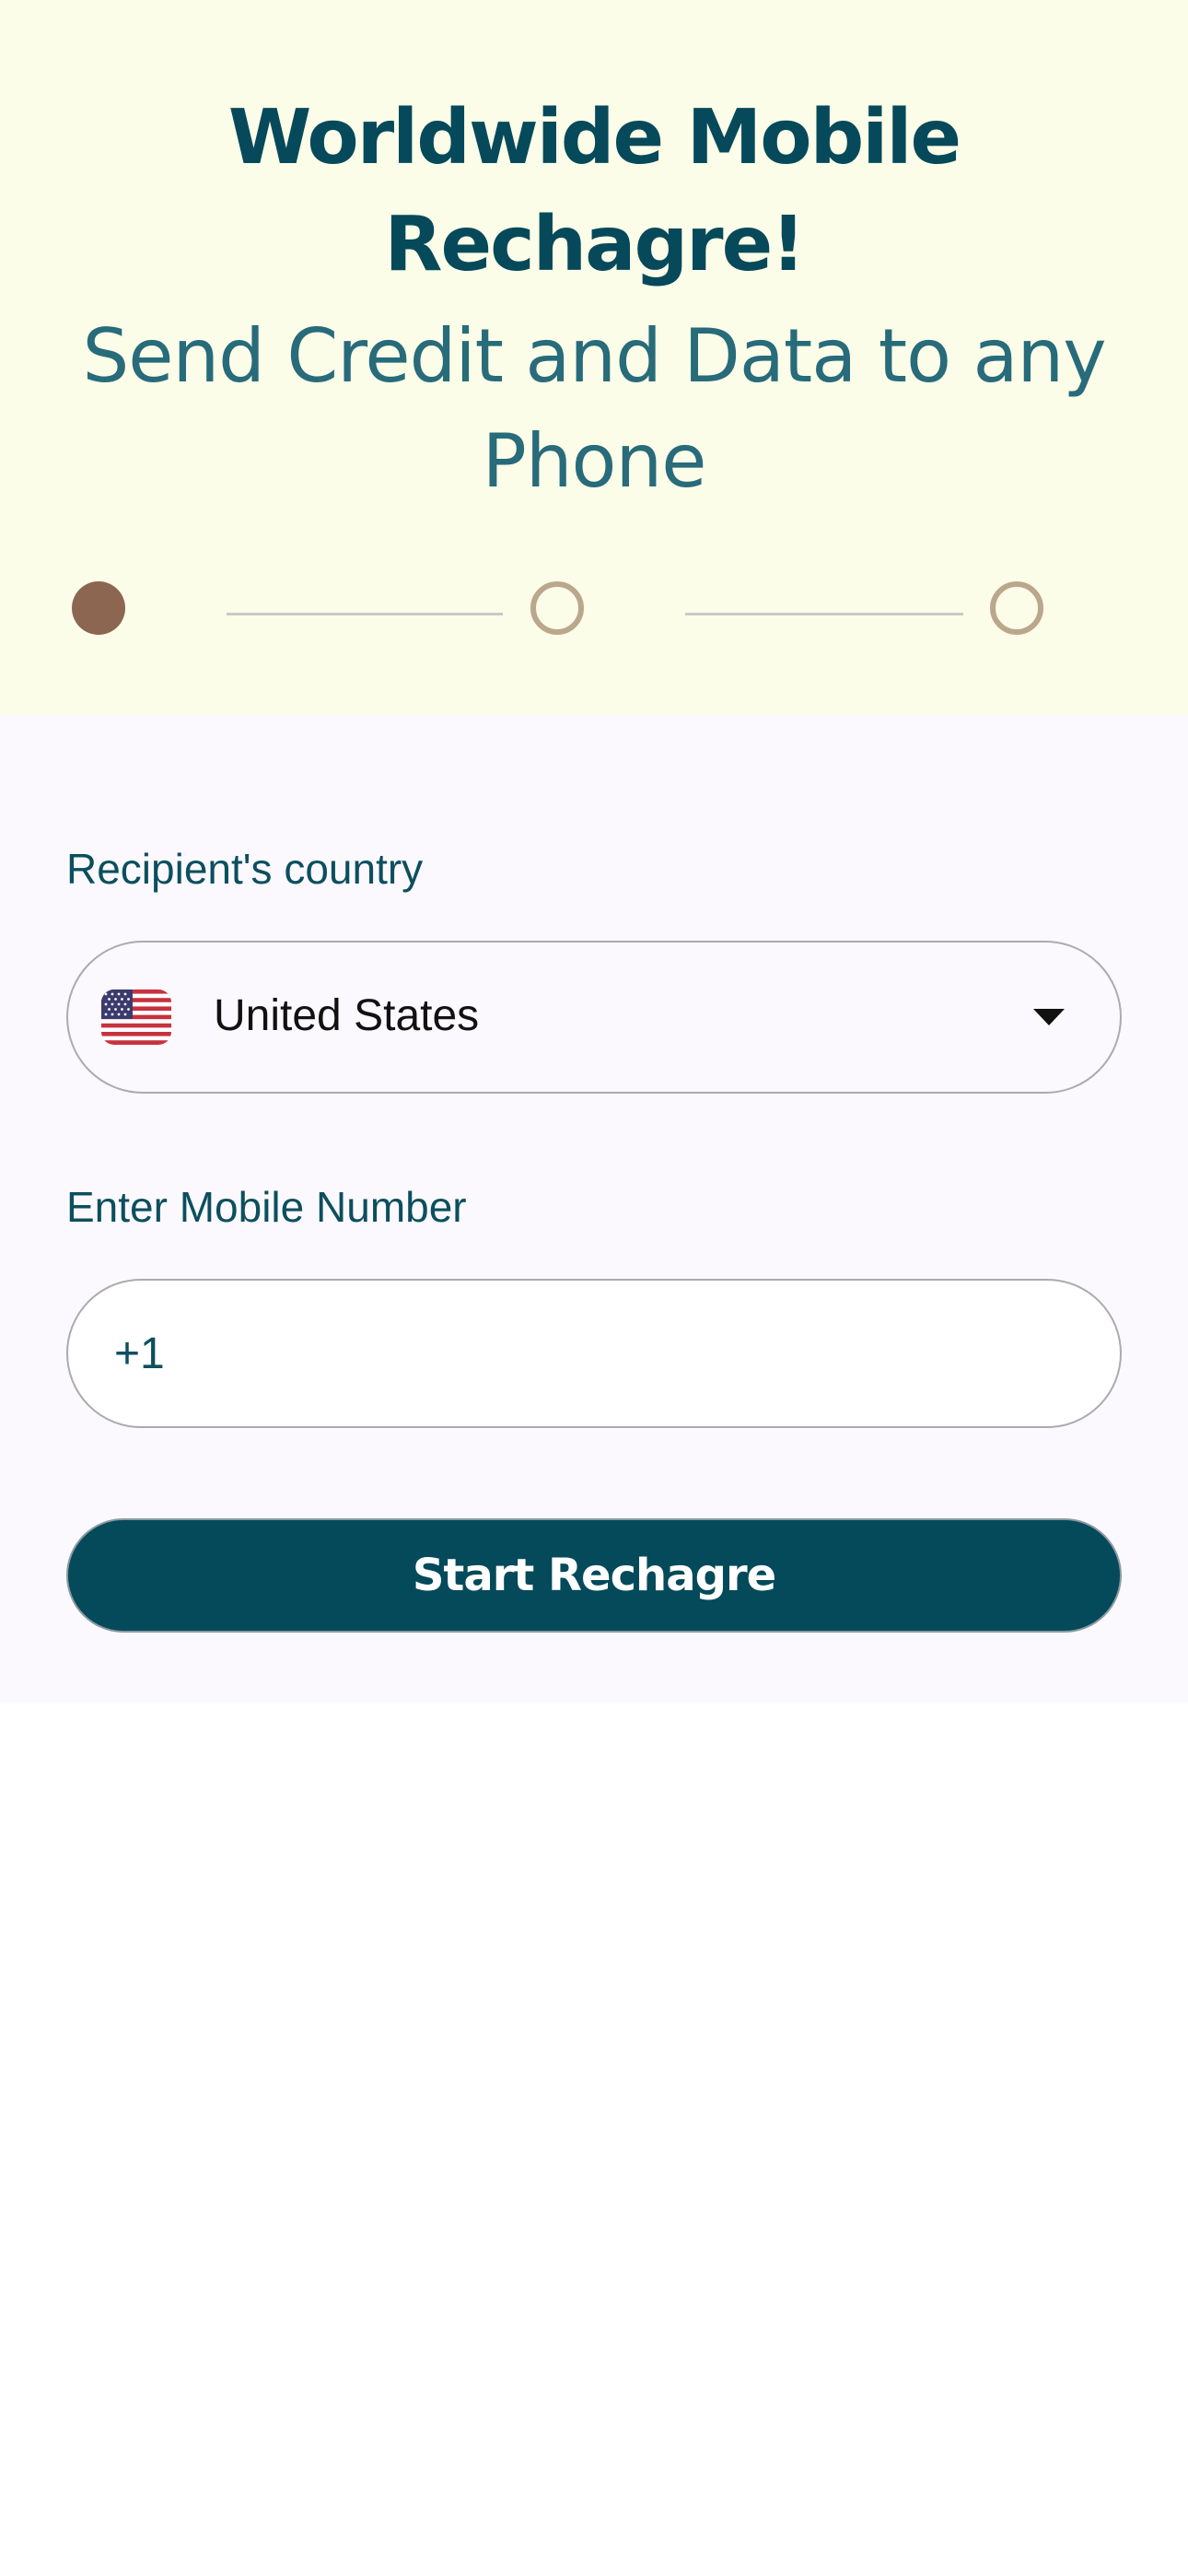 The height and width of the screenshot is (2576, 1188). Describe the element at coordinates (1016, 608) in the screenshot. I see `step-3-indicator` at that location.